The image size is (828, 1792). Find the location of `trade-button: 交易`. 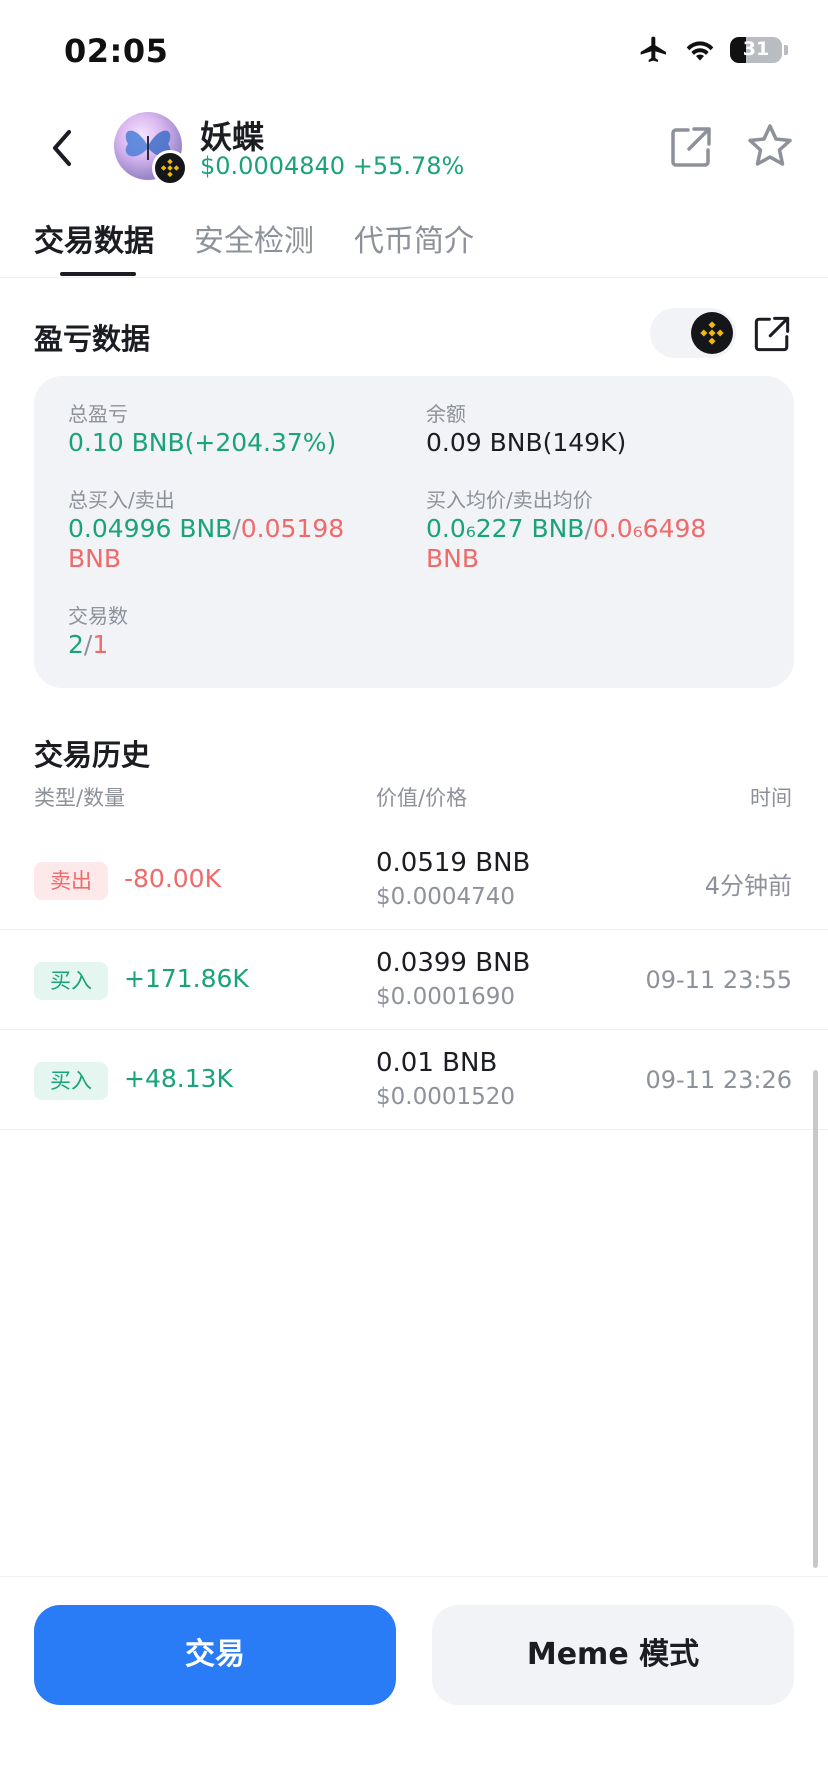

trade-button: 交易 is located at coordinates (215, 1655).